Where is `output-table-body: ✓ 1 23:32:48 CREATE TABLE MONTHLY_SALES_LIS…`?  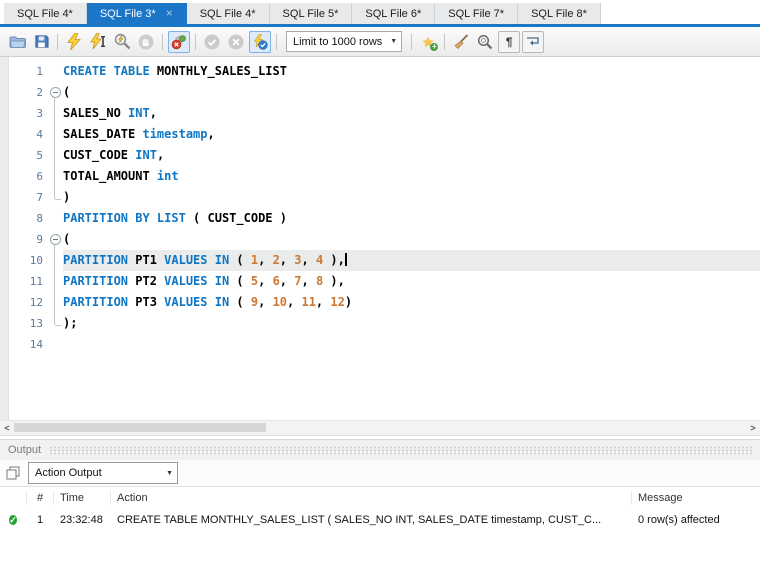
output-table-body: ✓ 1 23:32:48 CREATE TABLE MONTHLY_SALES_LIS… is located at coordinates (380, 520).